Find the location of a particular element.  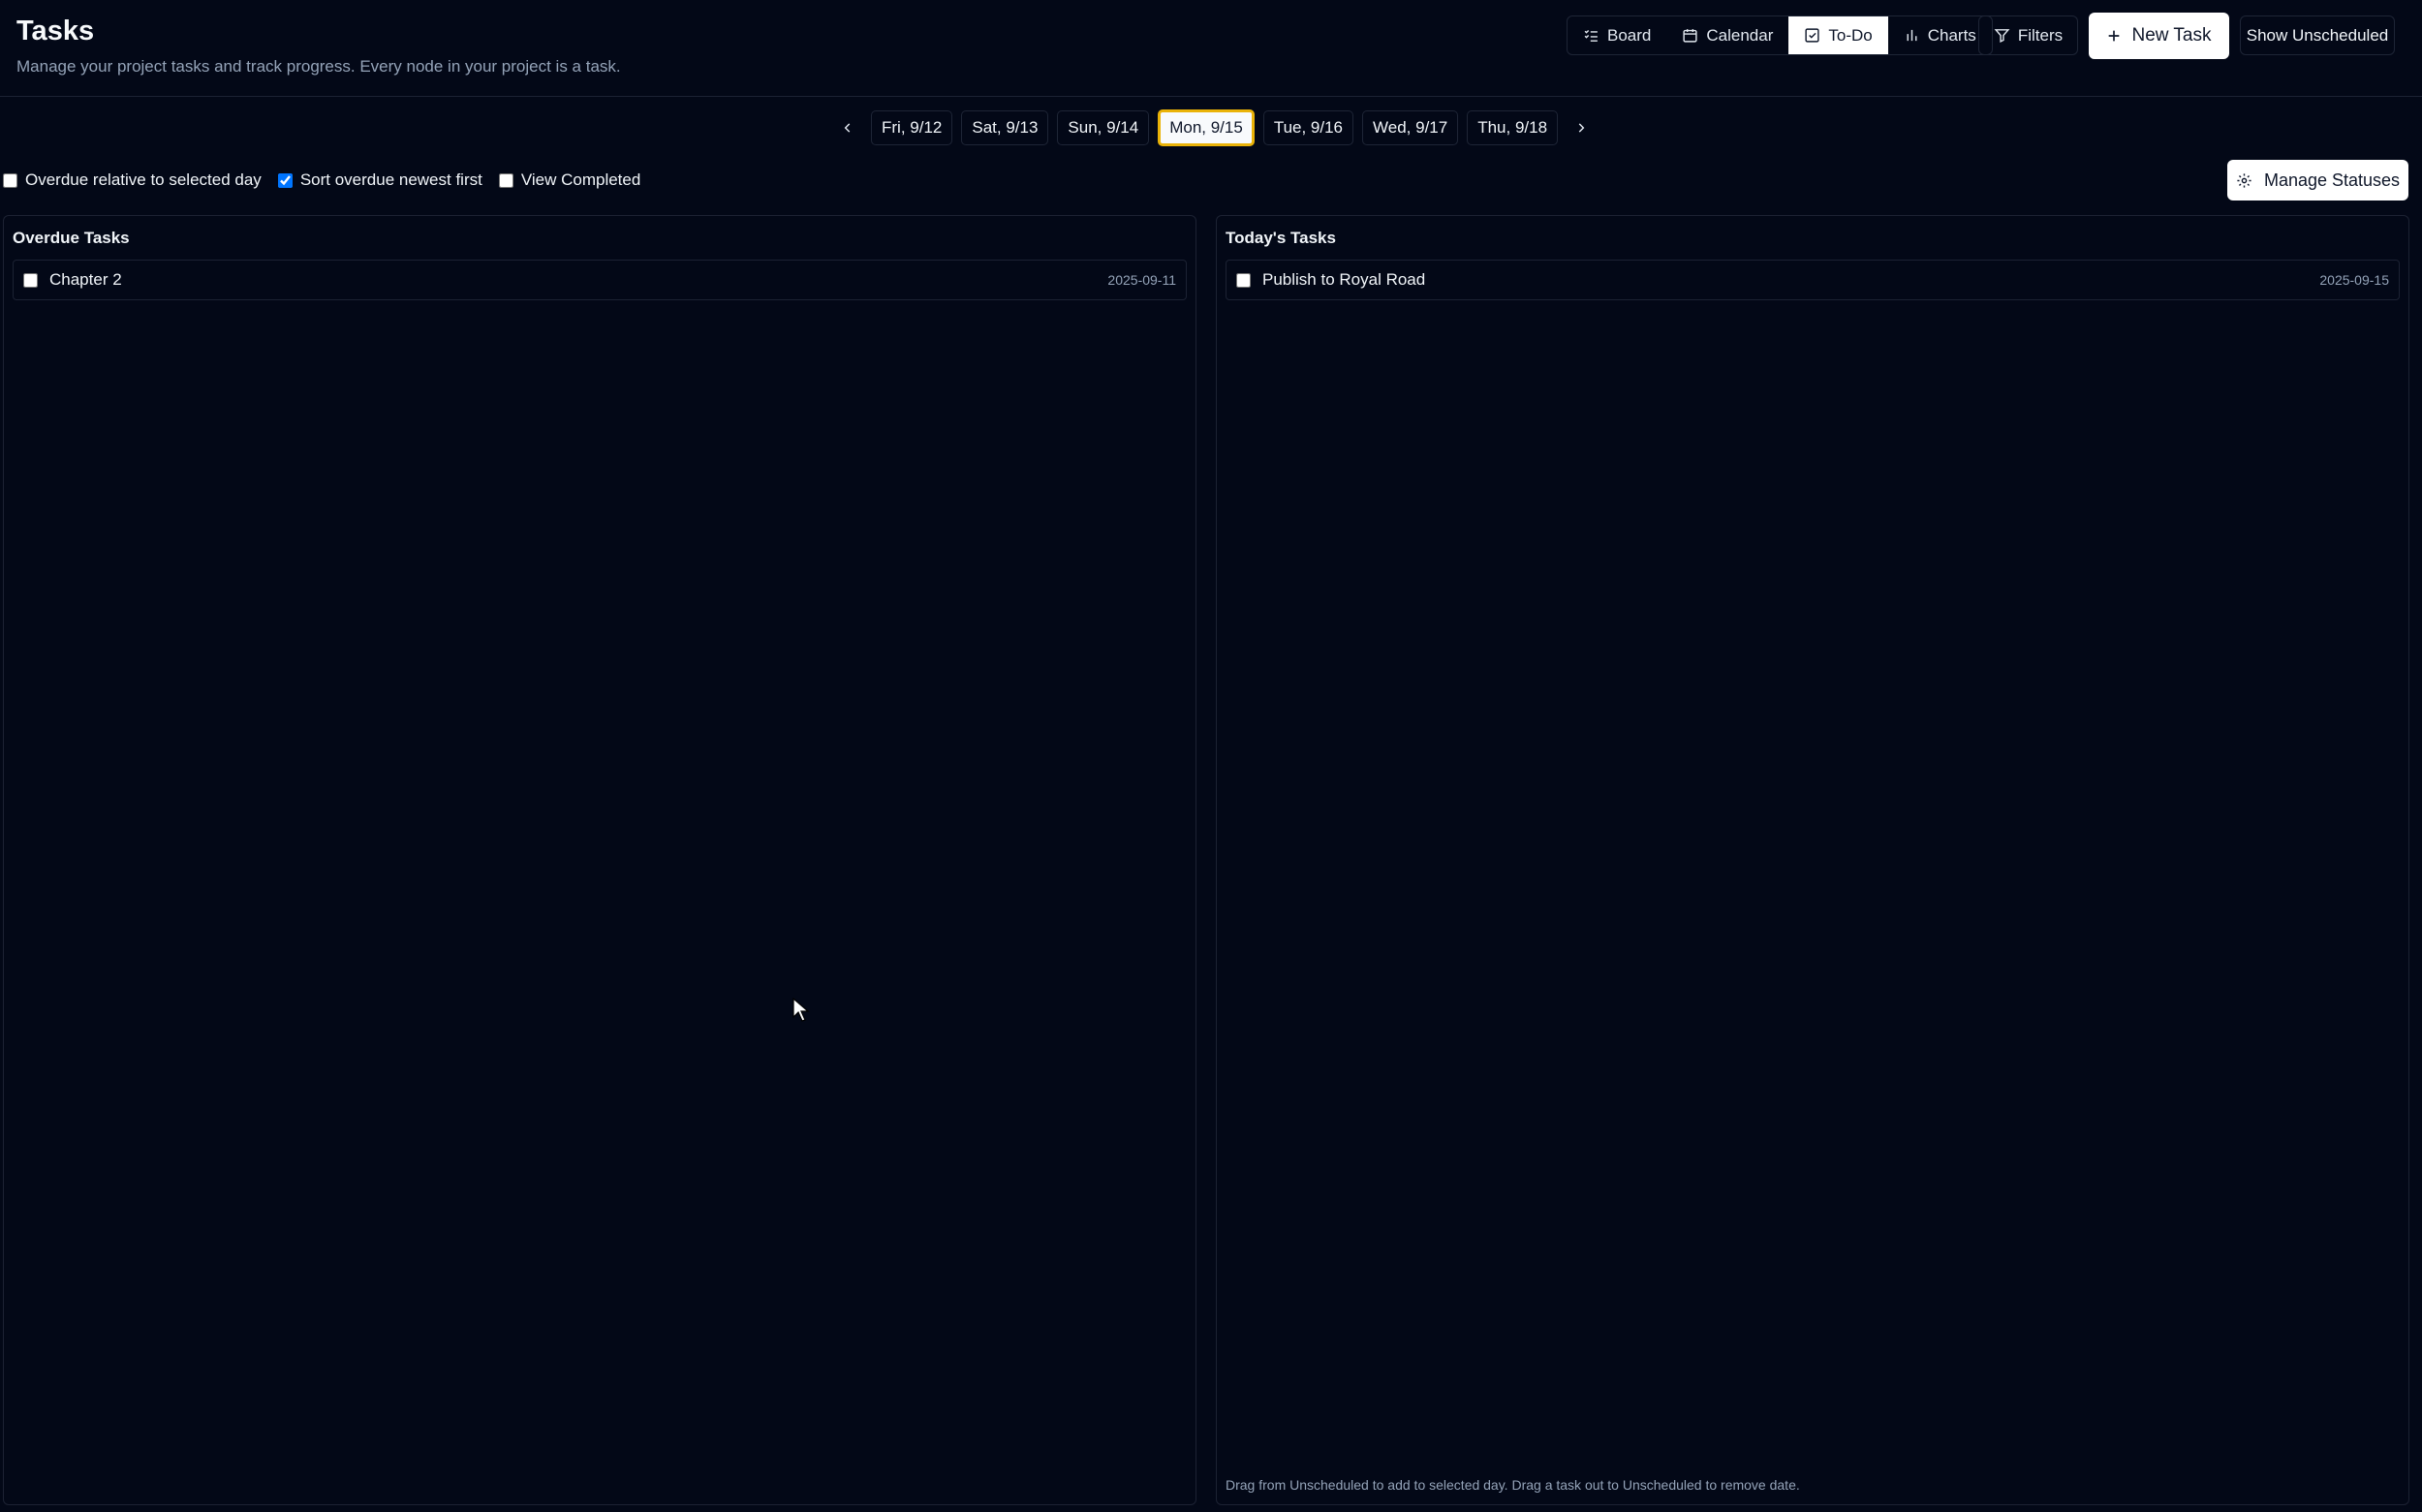

calendar-icon is located at coordinates (1690, 36).